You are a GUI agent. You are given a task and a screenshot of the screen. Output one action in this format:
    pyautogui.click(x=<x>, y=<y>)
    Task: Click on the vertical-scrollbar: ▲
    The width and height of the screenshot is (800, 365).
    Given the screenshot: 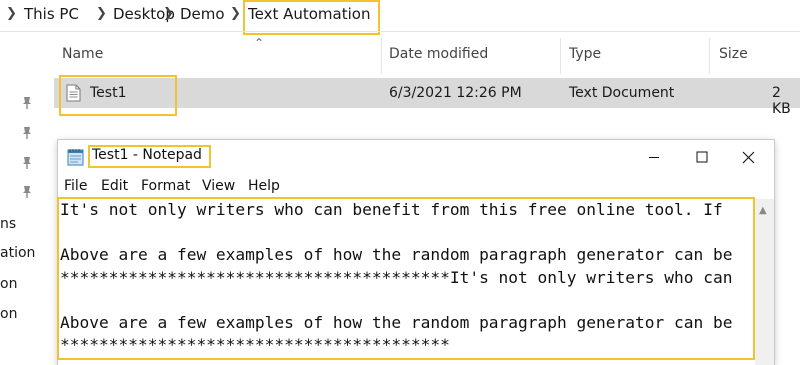 What is the action you would take?
    pyautogui.click(x=764, y=282)
    